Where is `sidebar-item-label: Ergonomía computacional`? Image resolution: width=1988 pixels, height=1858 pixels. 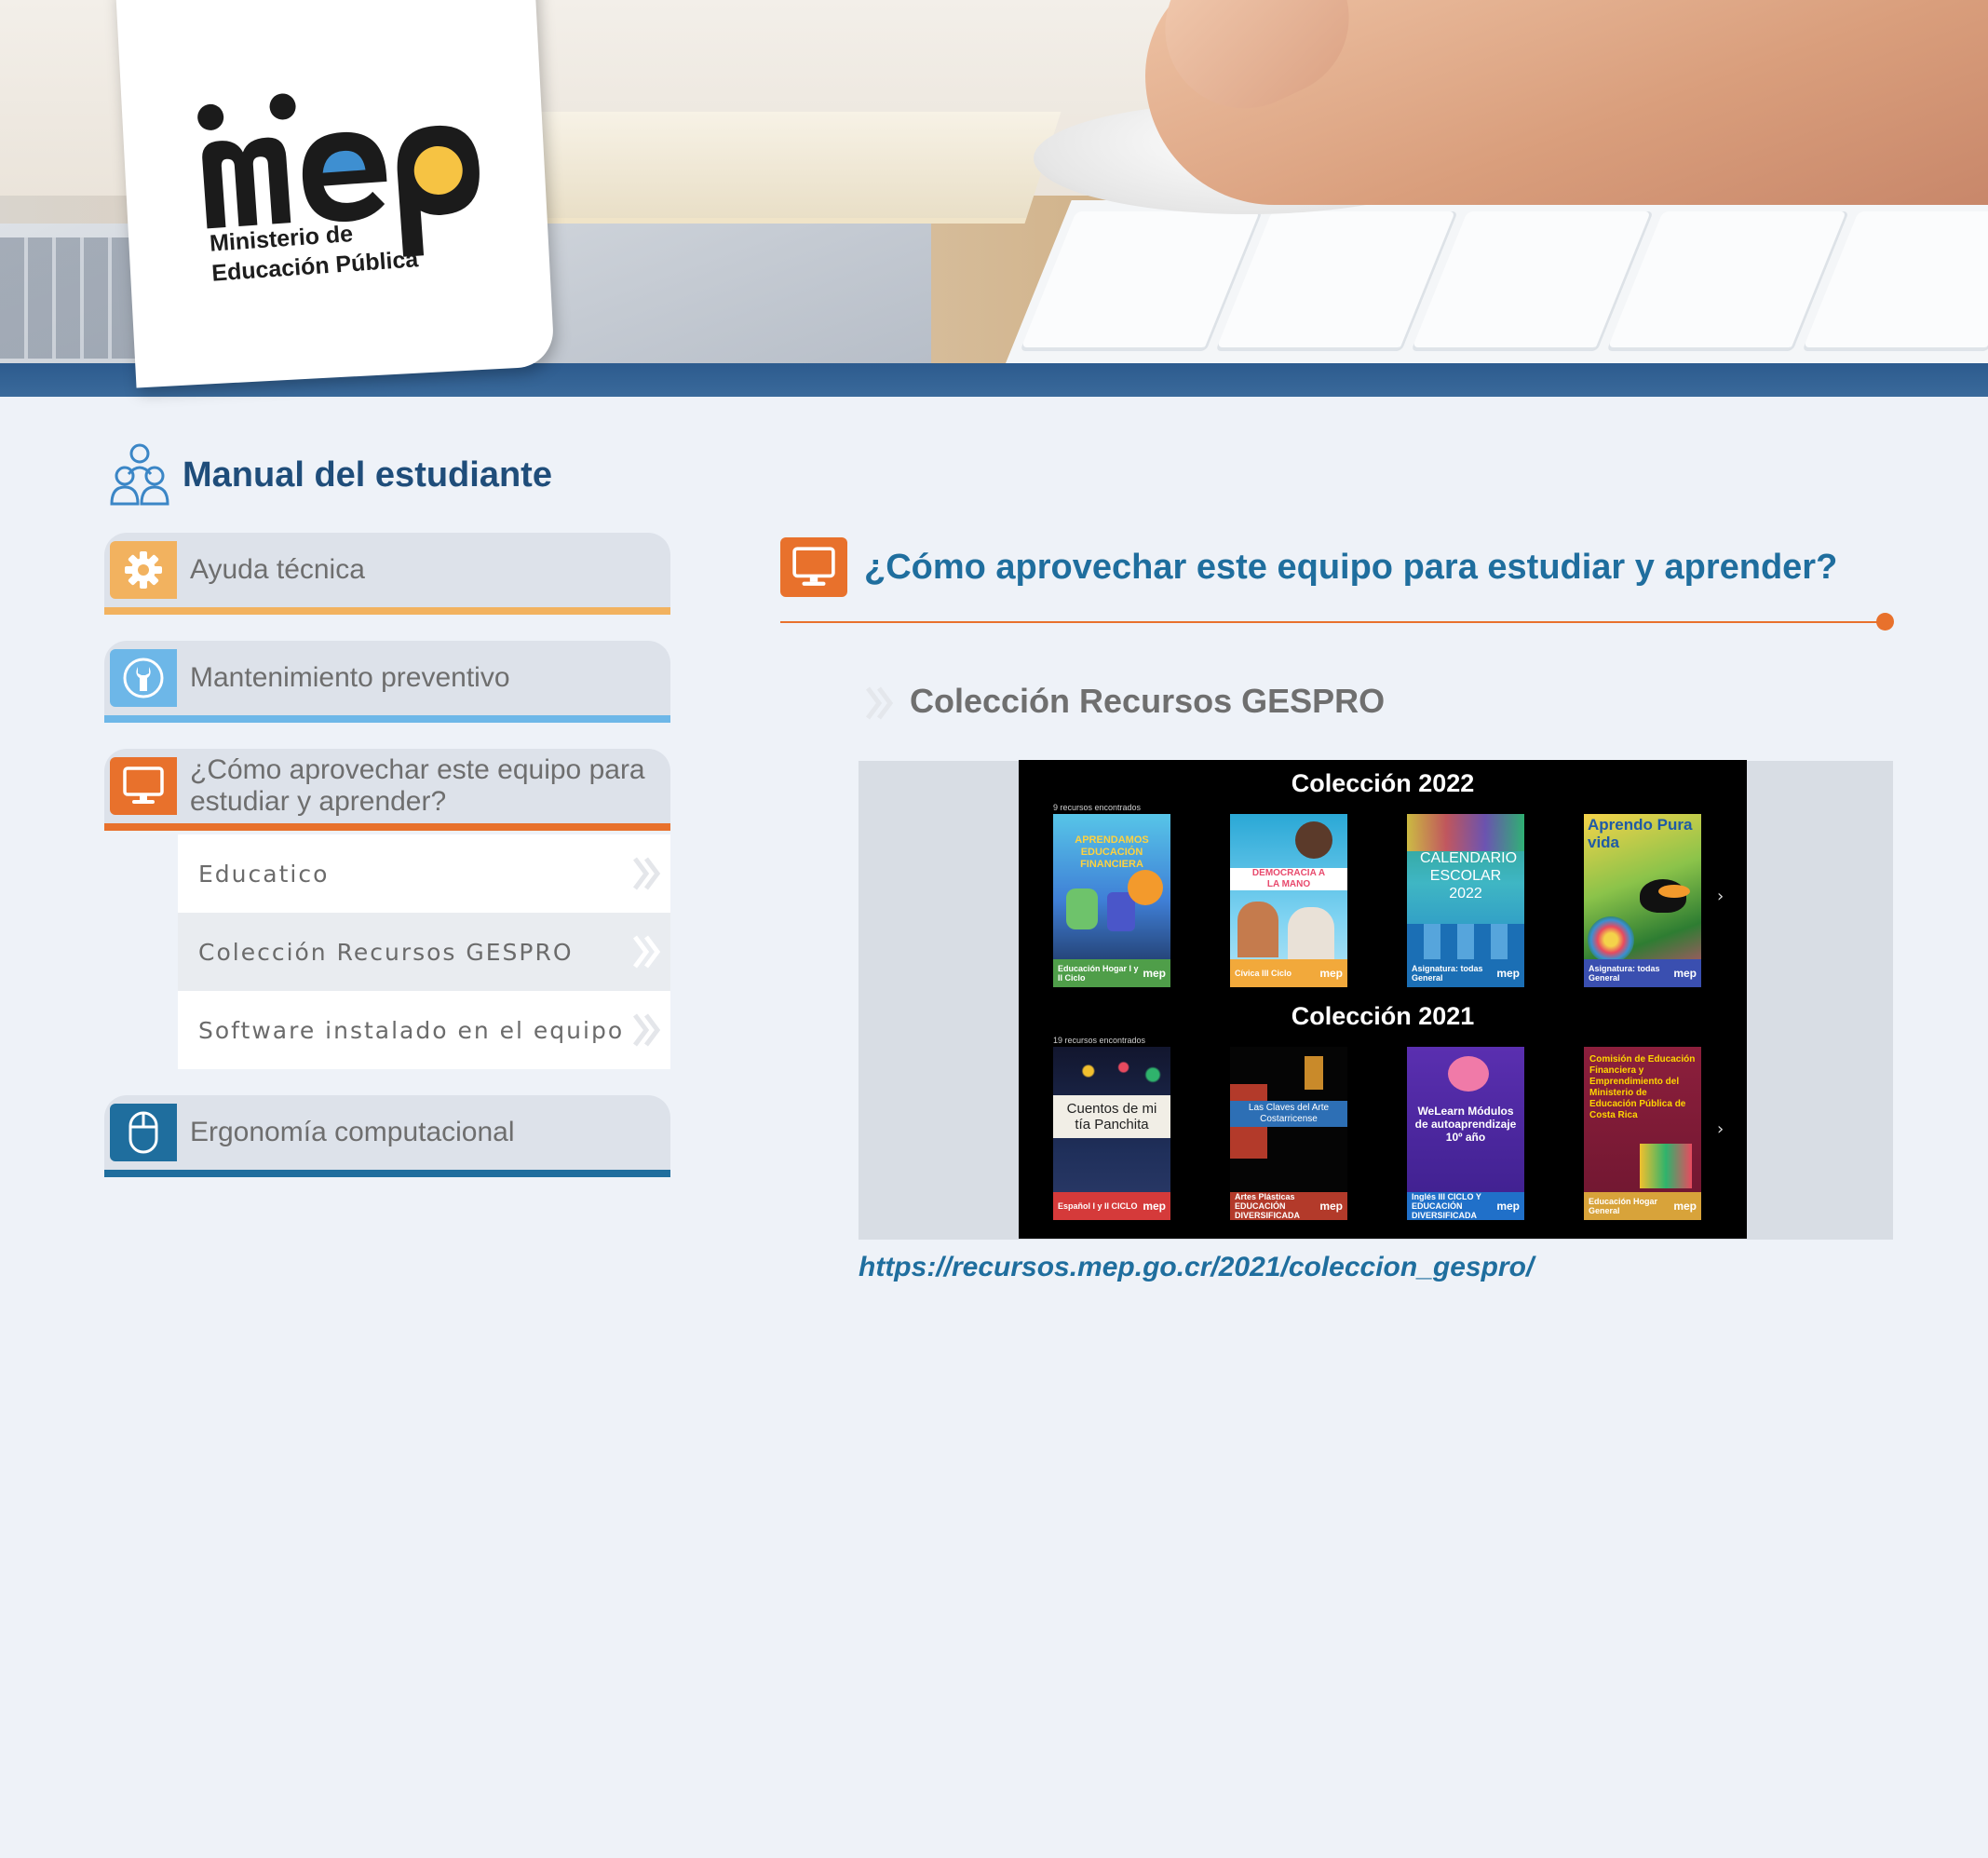
sidebar-item-label: Ergonomía computacional is located at coordinates (352, 1132).